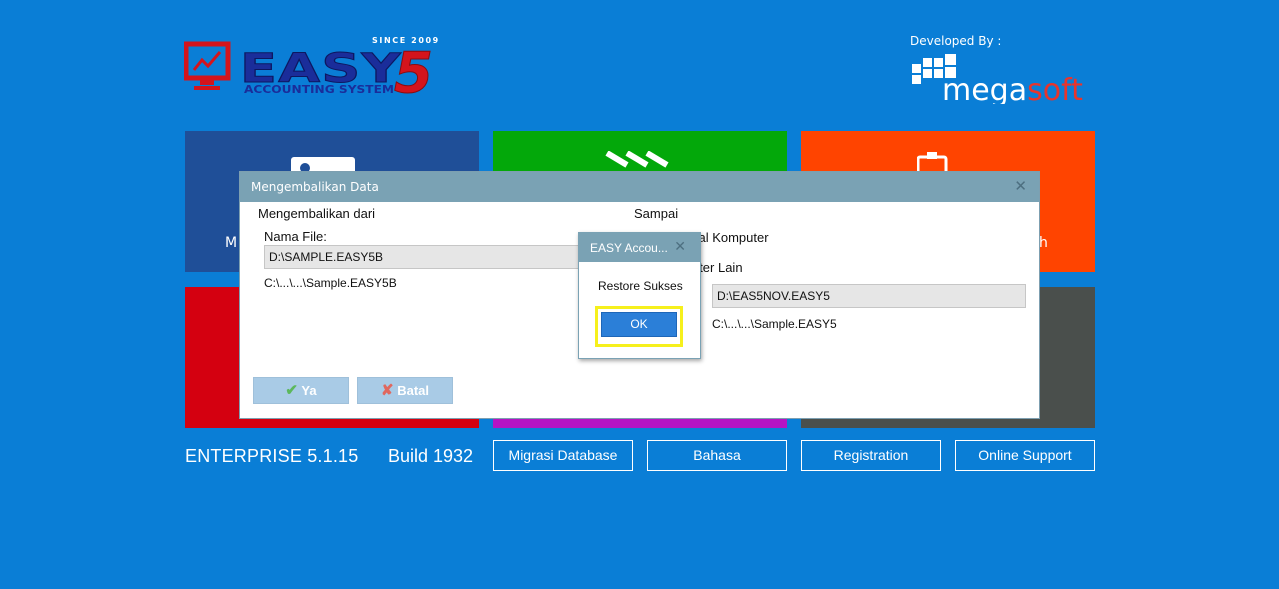  I want to click on restore-success-messagebox: EASY Accou... ✕ Restore Sukses OK, so click(639, 295).